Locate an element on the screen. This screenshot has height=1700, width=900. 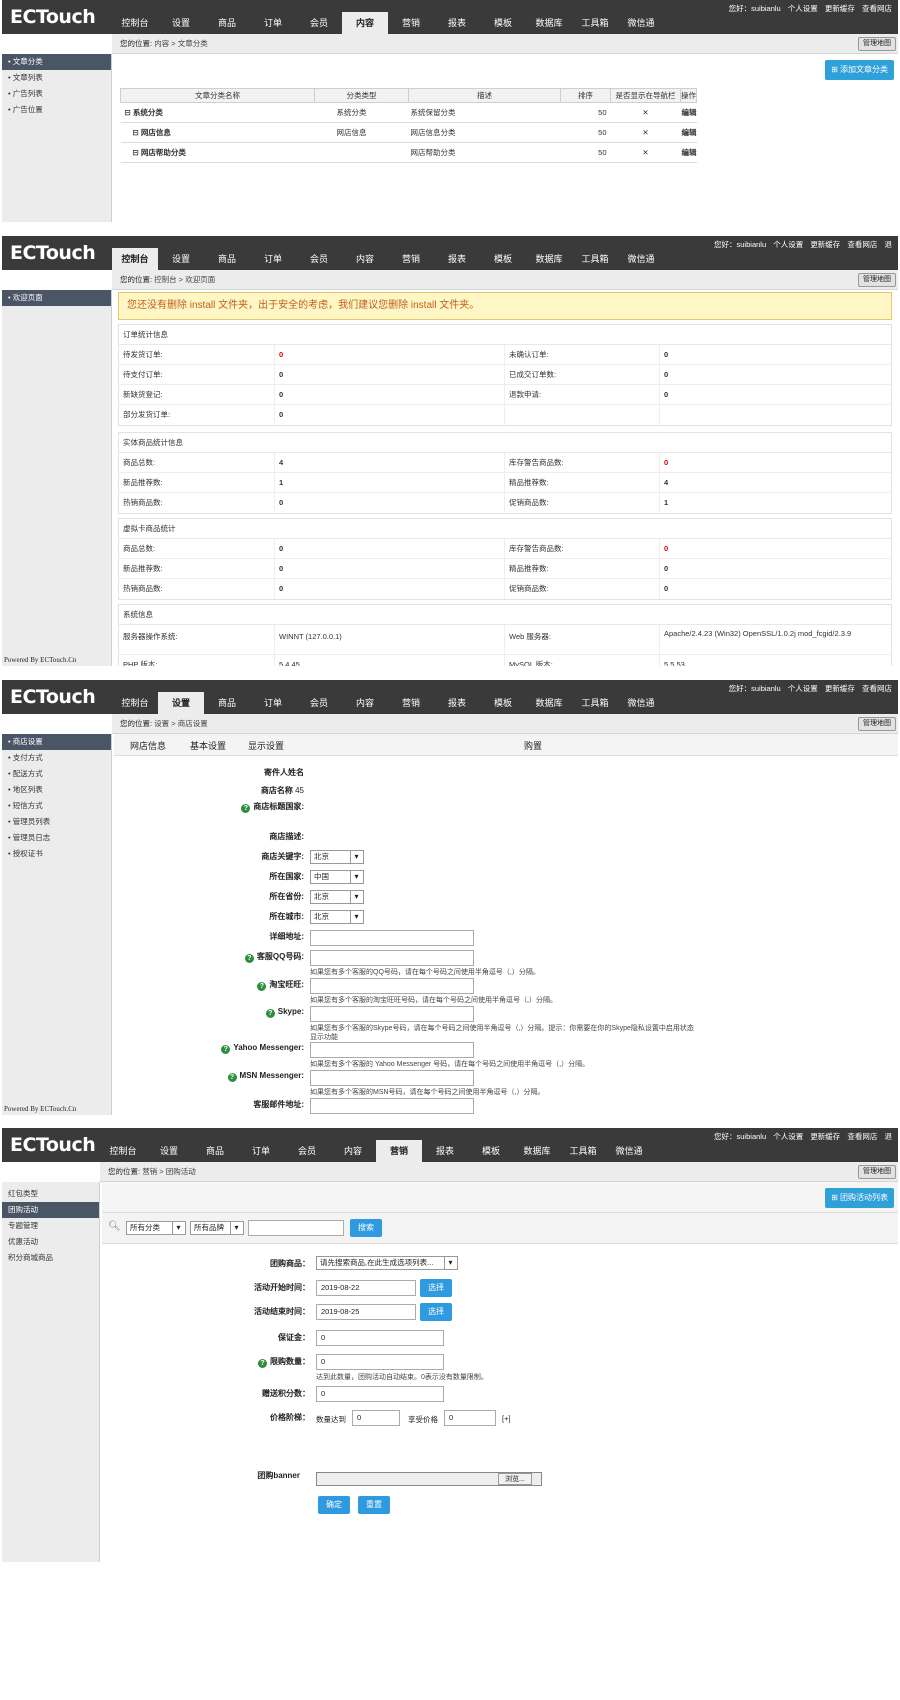
qq-input is located at coordinates (392, 958).